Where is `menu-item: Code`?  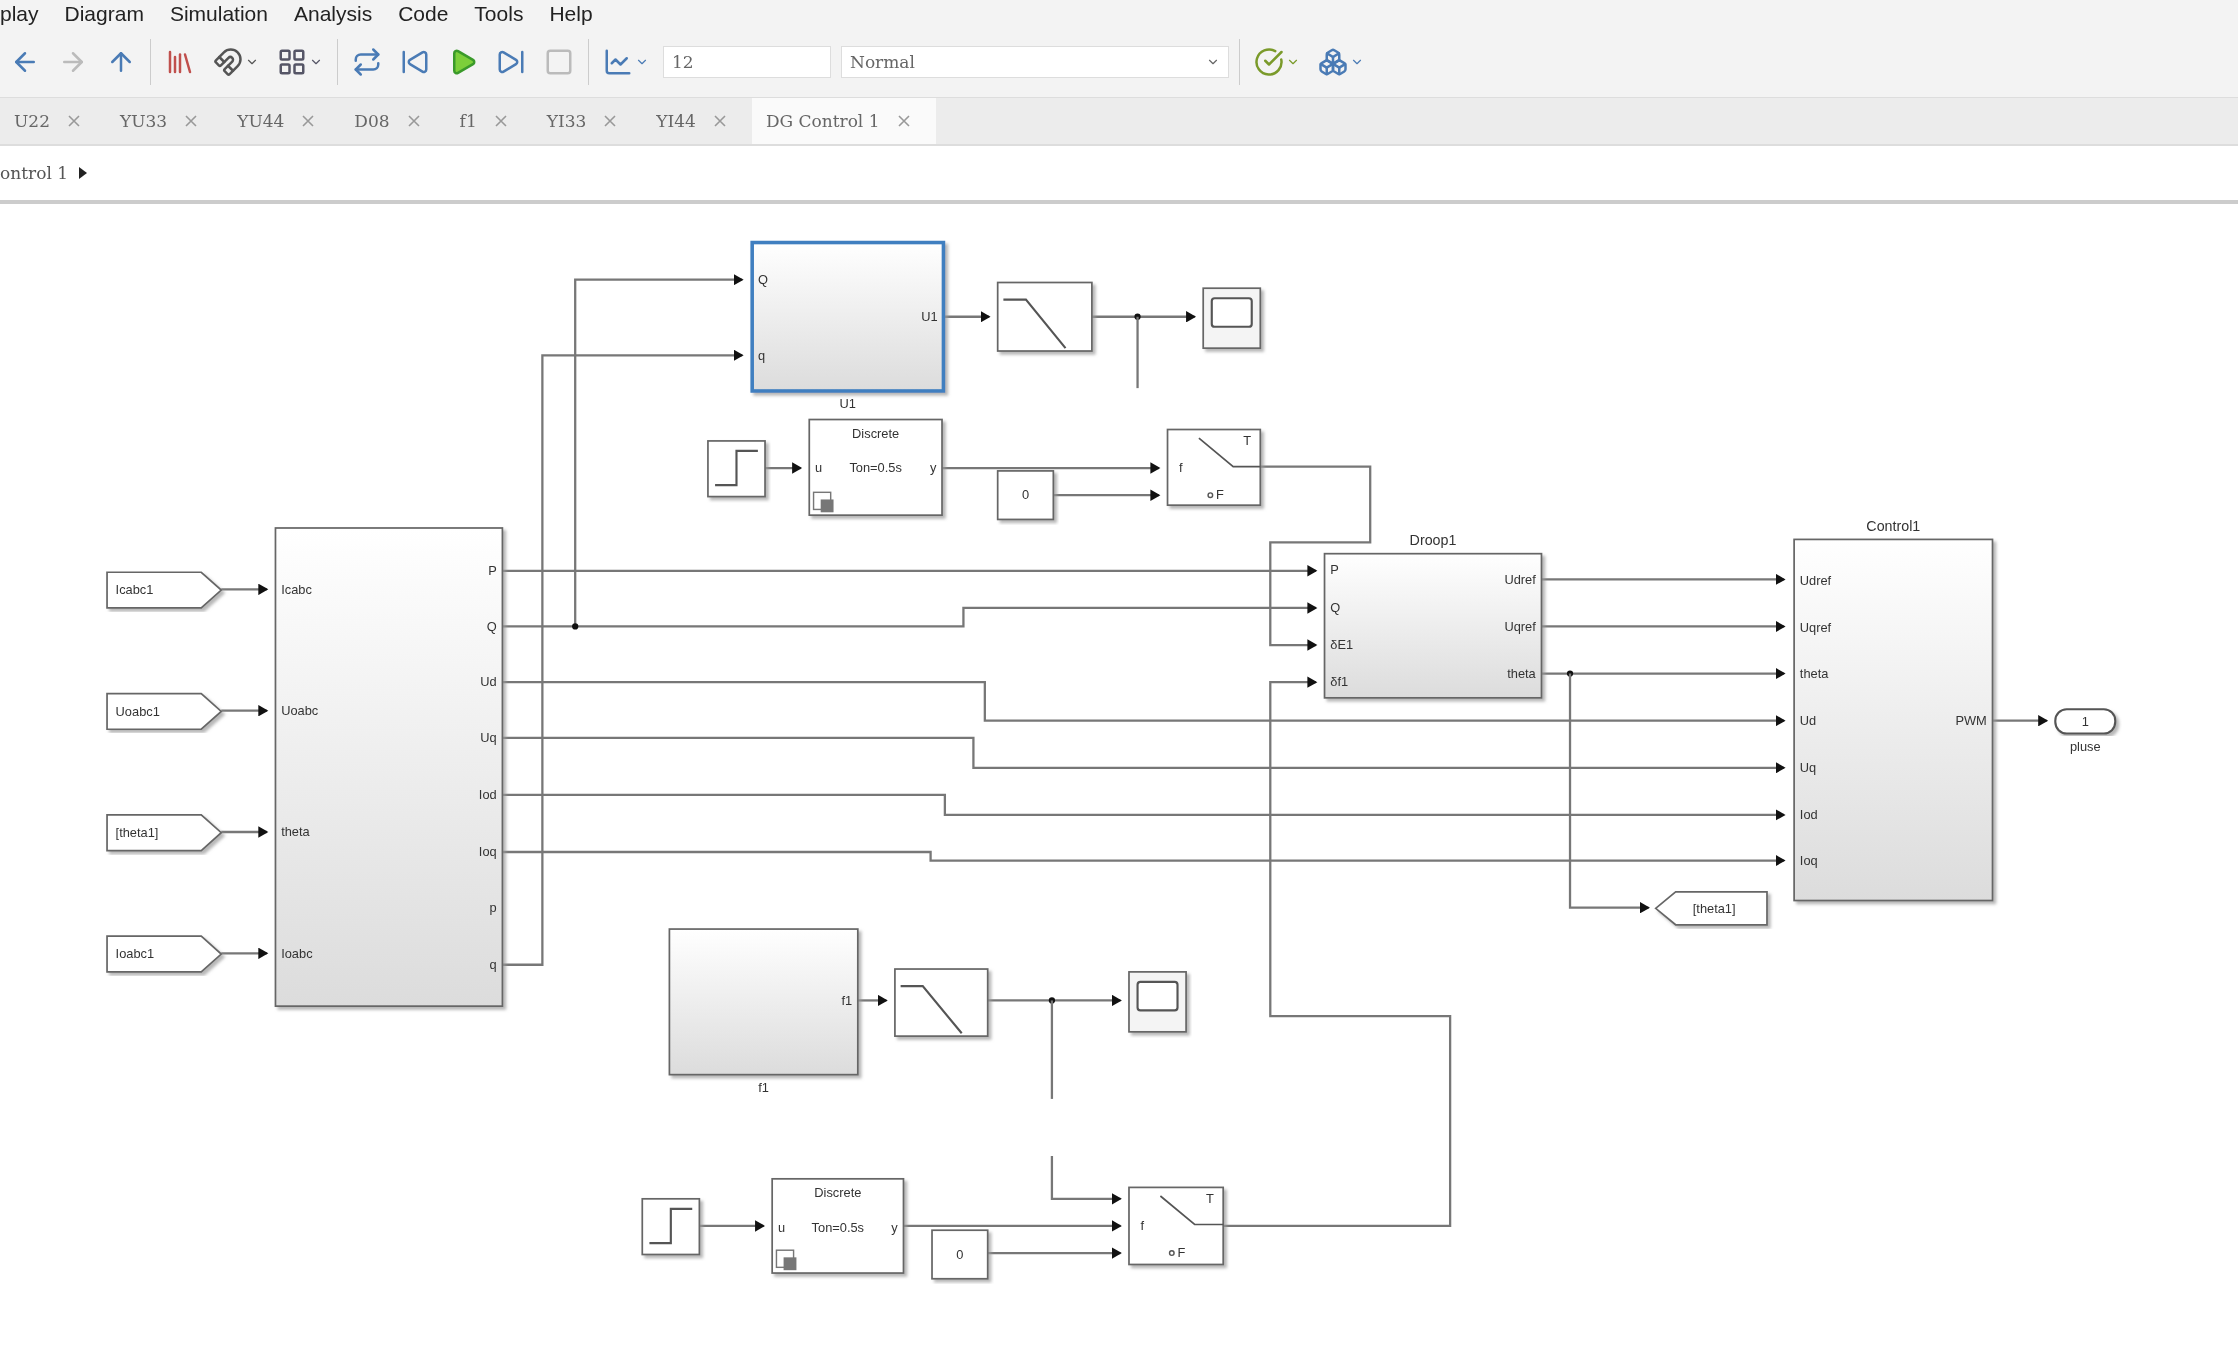 menu-item: Code is located at coordinates (423, 14).